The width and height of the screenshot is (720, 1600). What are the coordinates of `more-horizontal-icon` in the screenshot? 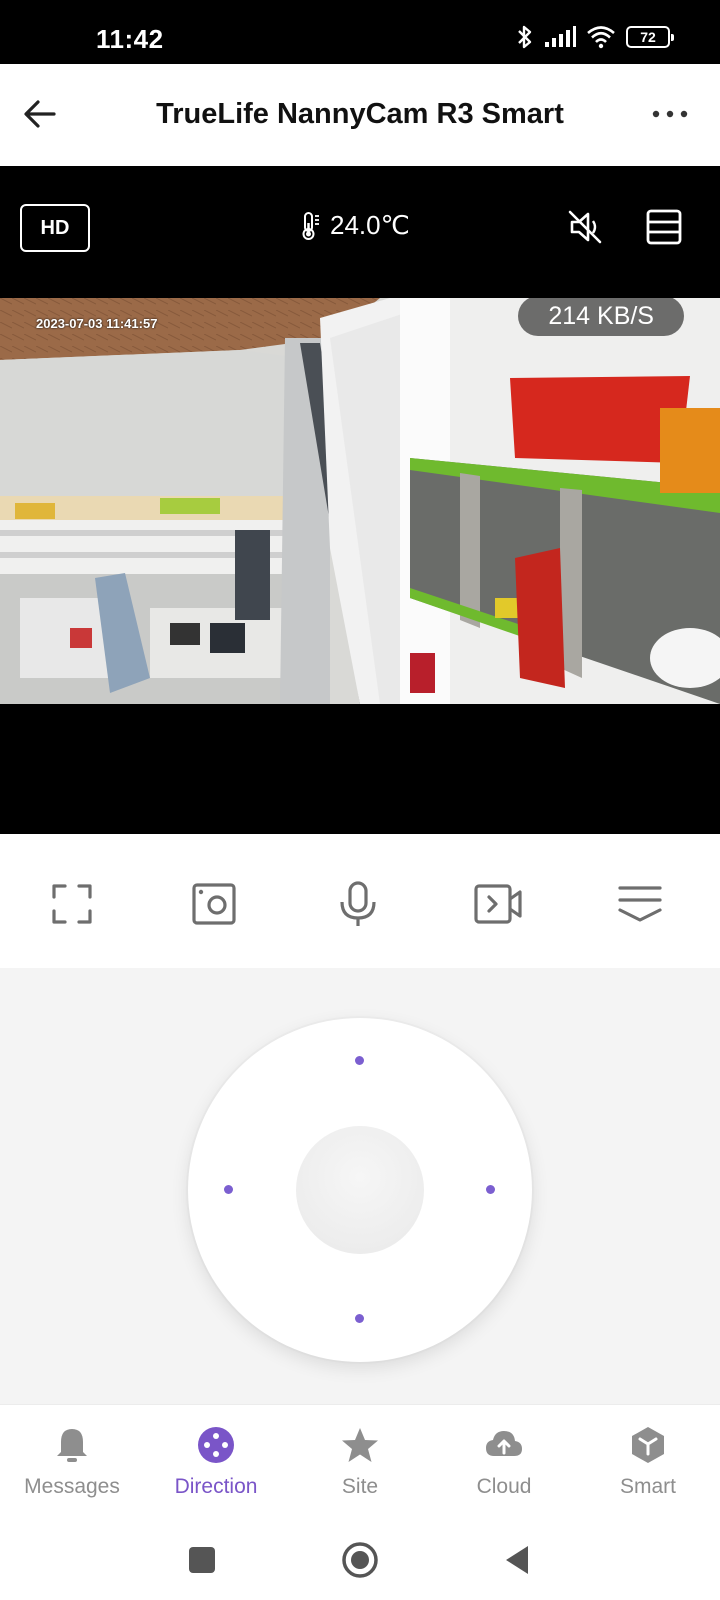 It's located at (670, 114).